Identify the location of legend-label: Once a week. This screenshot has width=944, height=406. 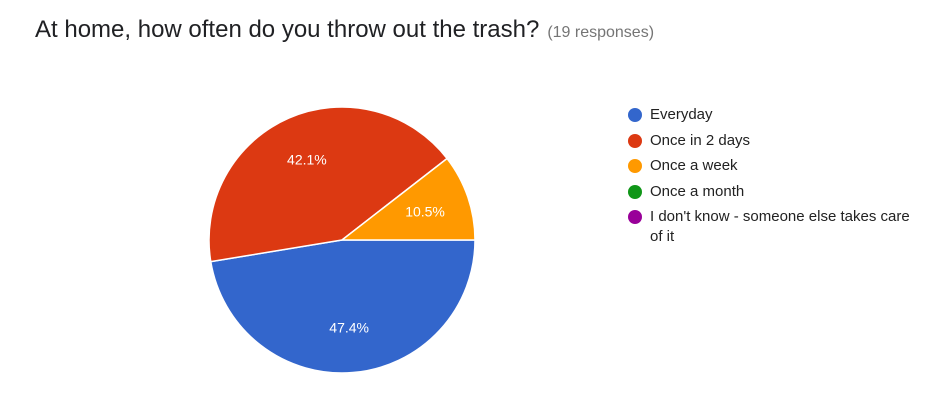
(694, 166).